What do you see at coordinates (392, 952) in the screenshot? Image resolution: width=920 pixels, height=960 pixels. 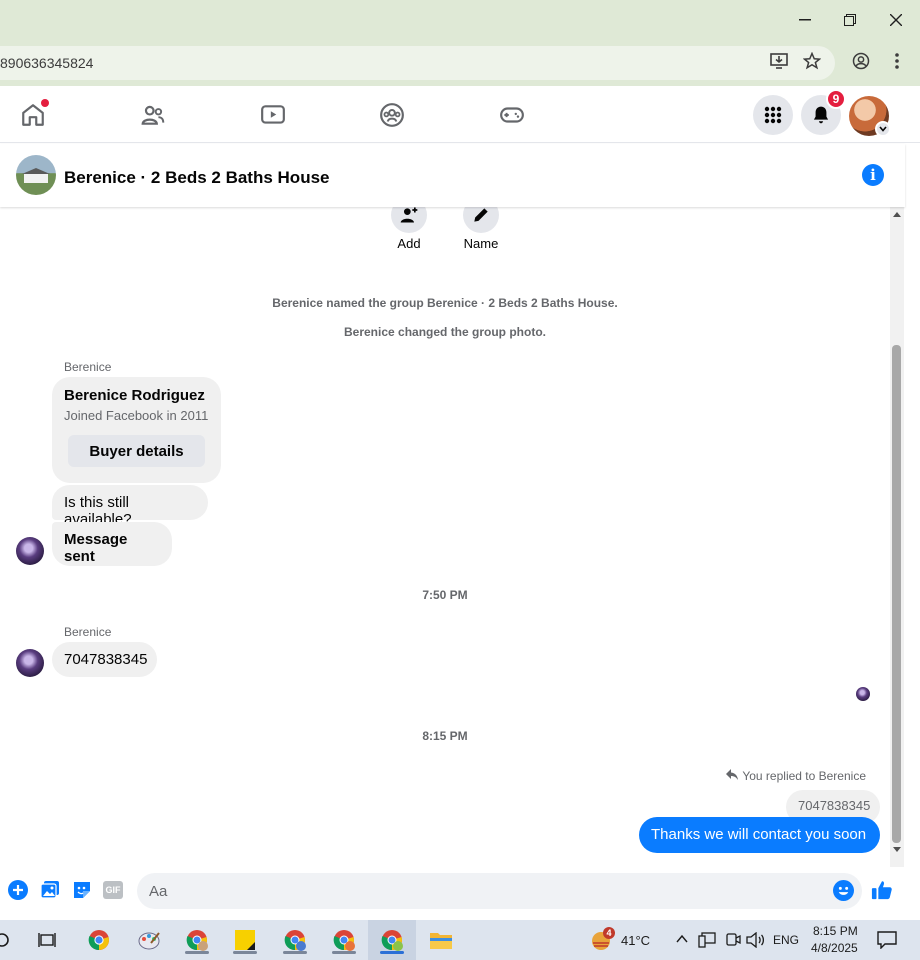 I see `app-active-indicator` at bounding box center [392, 952].